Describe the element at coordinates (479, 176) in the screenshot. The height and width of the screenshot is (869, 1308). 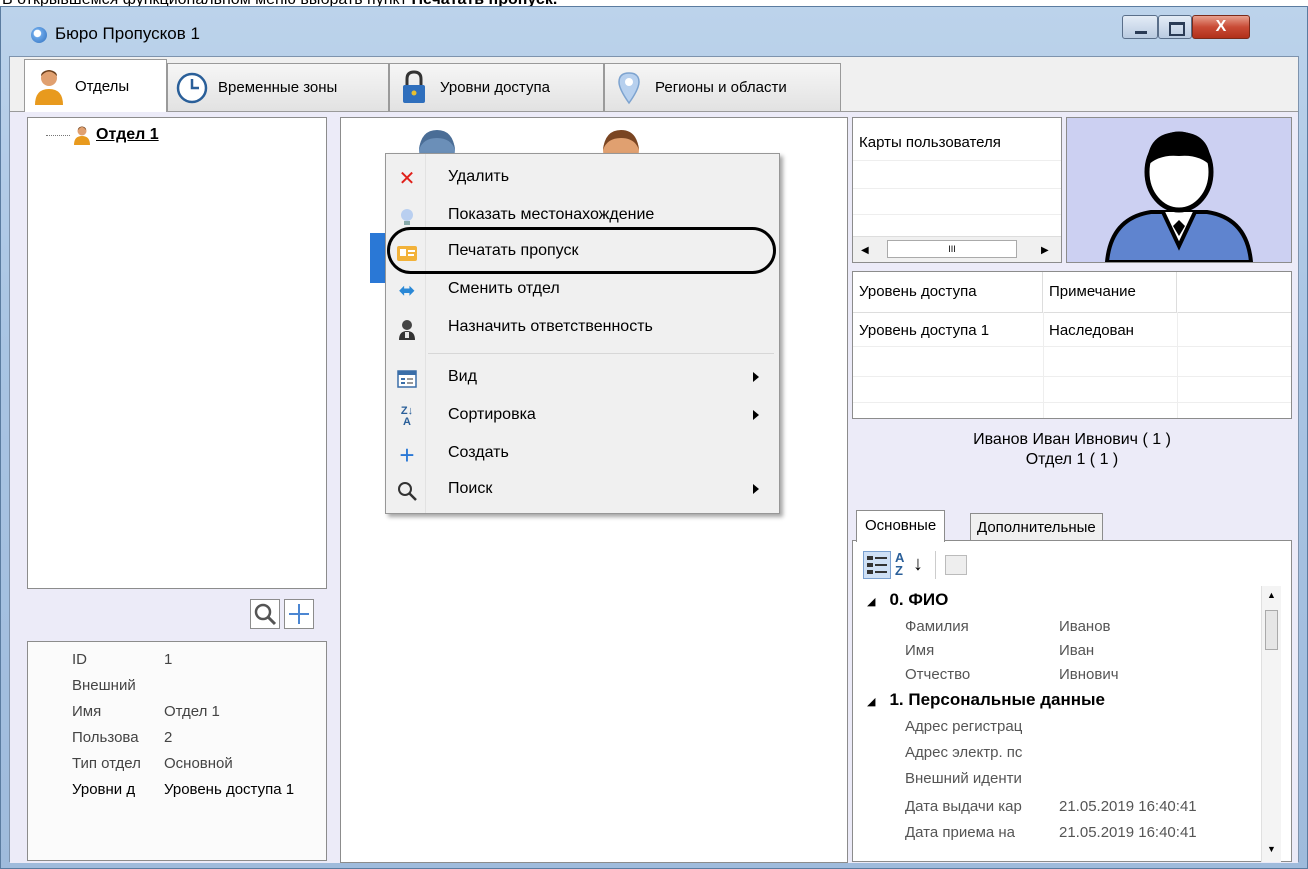
I see `menu-item-label: Удалить` at that location.